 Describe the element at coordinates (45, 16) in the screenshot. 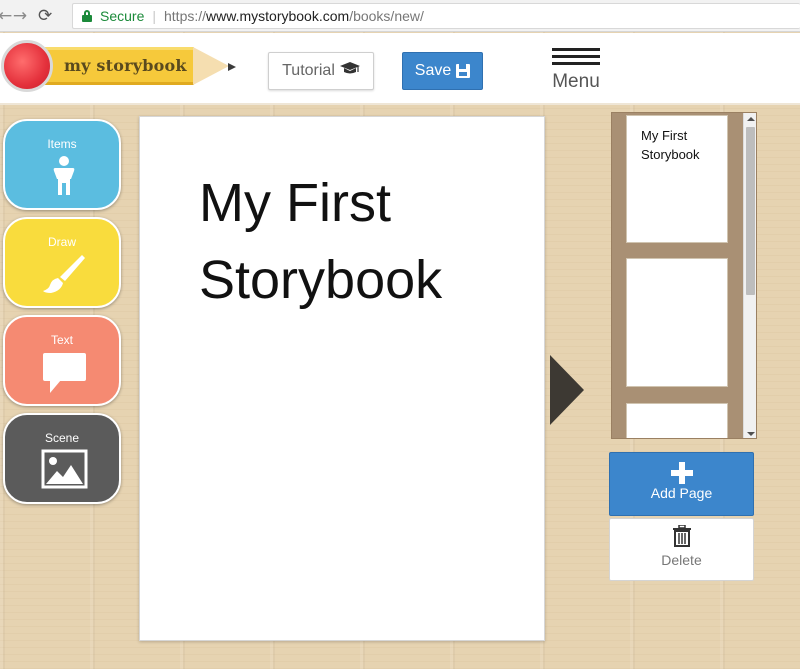

I see `reload-icon: ⟳` at that location.